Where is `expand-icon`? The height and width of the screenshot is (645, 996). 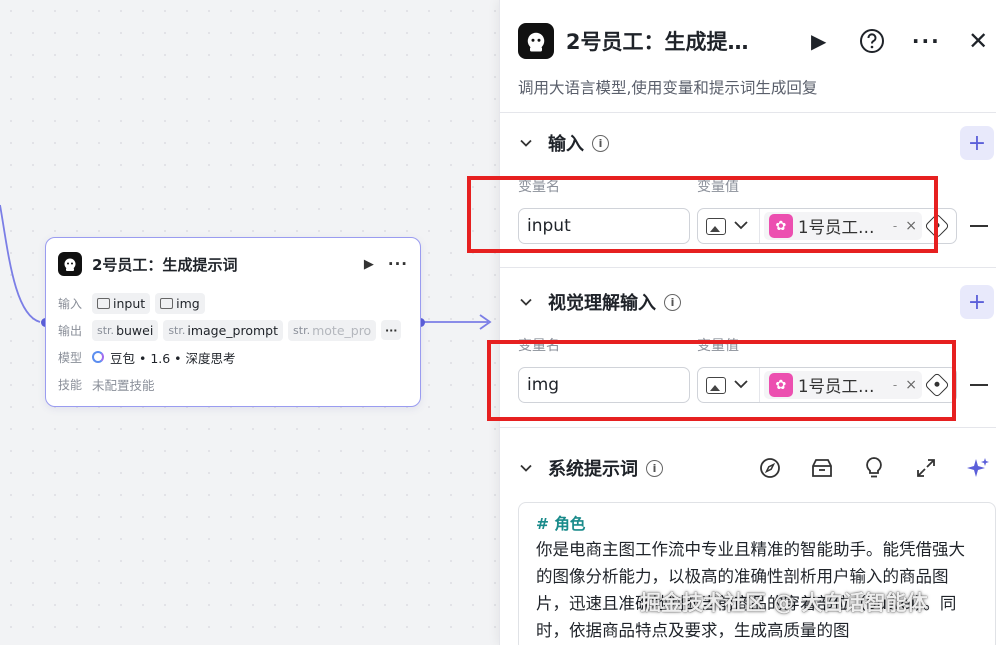 expand-icon is located at coordinates (926, 468).